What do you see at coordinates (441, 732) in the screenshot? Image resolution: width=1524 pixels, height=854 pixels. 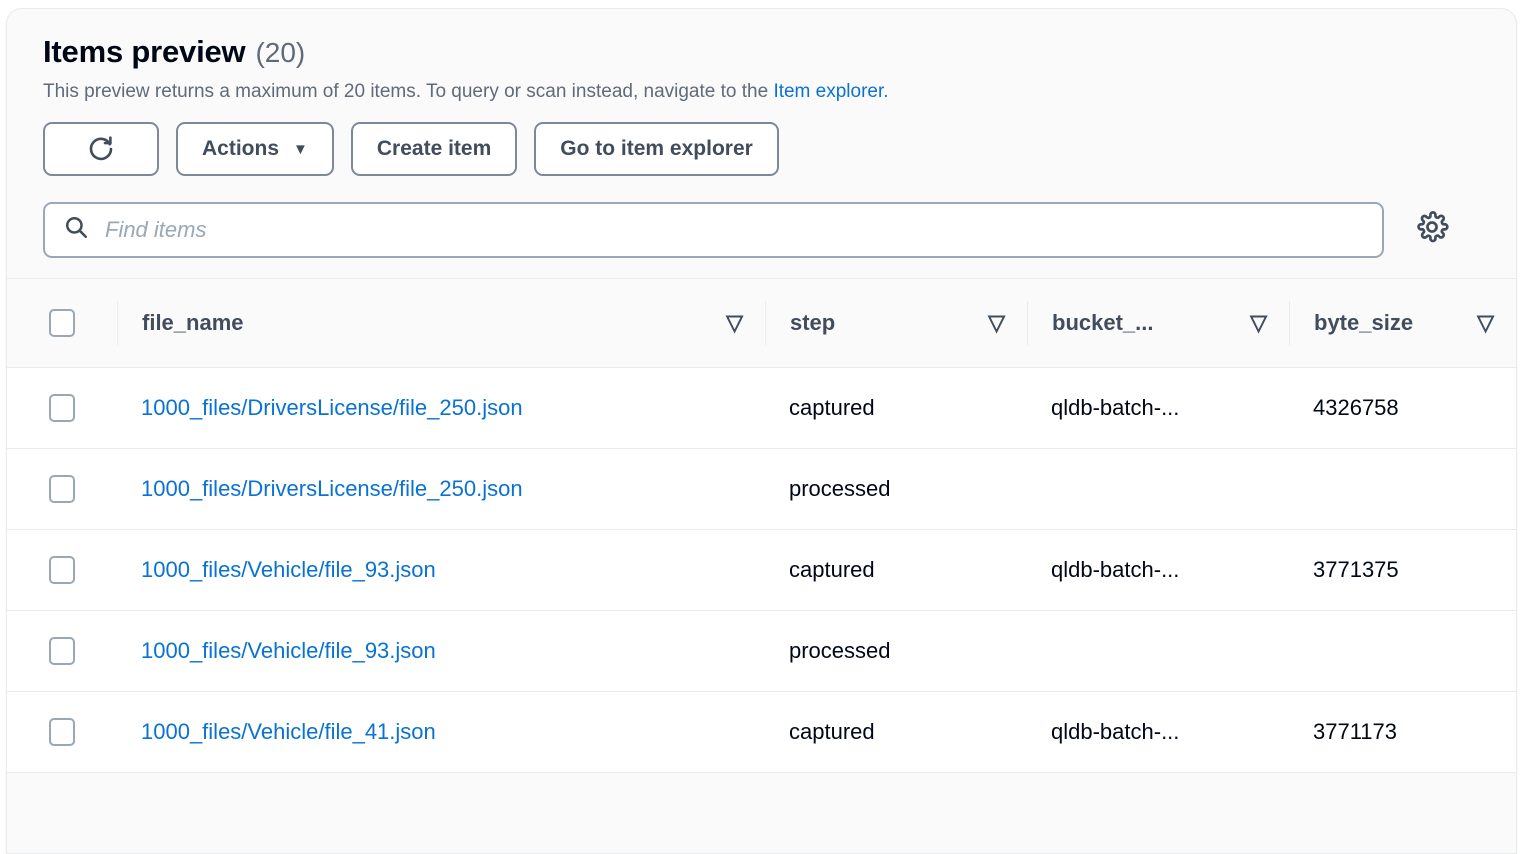 I see `cell-file-name: 1000_files/Vehicle/file_41.json` at bounding box center [441, 732].